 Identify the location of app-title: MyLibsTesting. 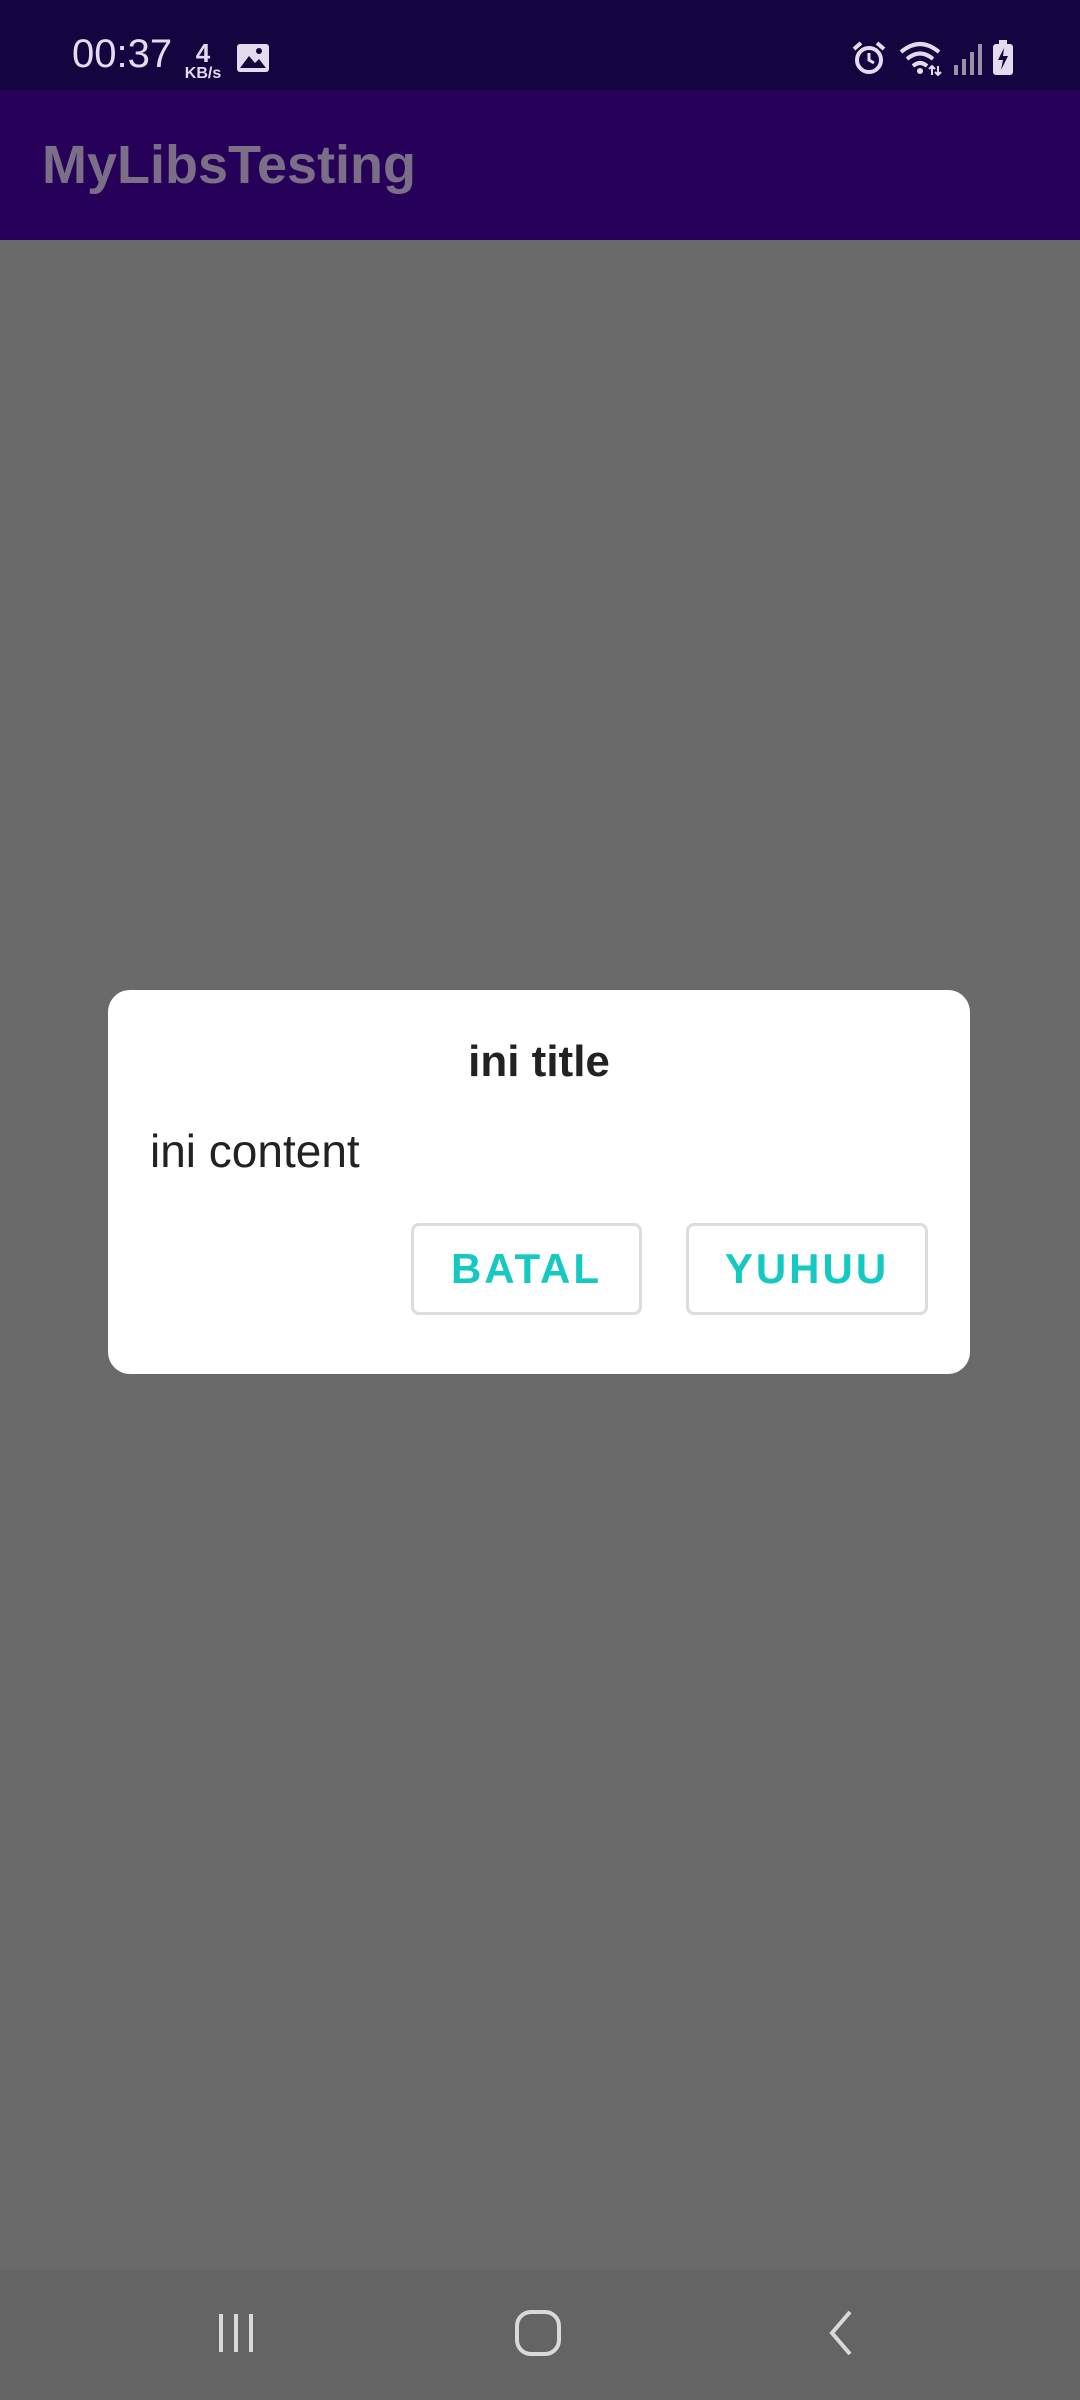
(229, 165).